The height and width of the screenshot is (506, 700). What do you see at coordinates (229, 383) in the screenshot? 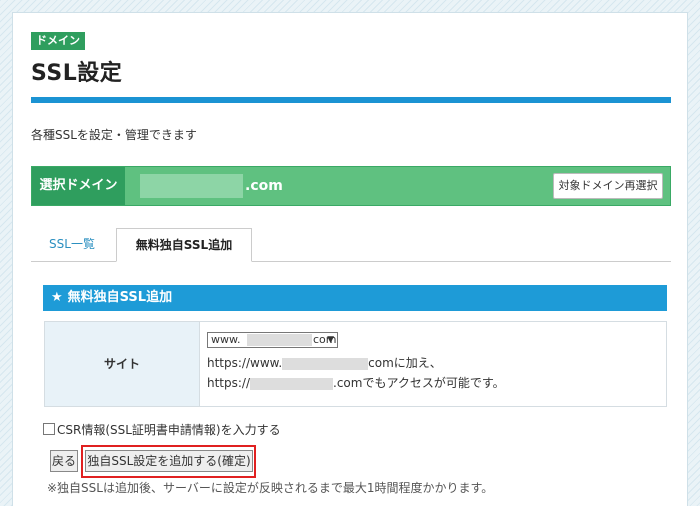
I see `access-line-bare-prefix: https://` at bounding box center [229, 383].